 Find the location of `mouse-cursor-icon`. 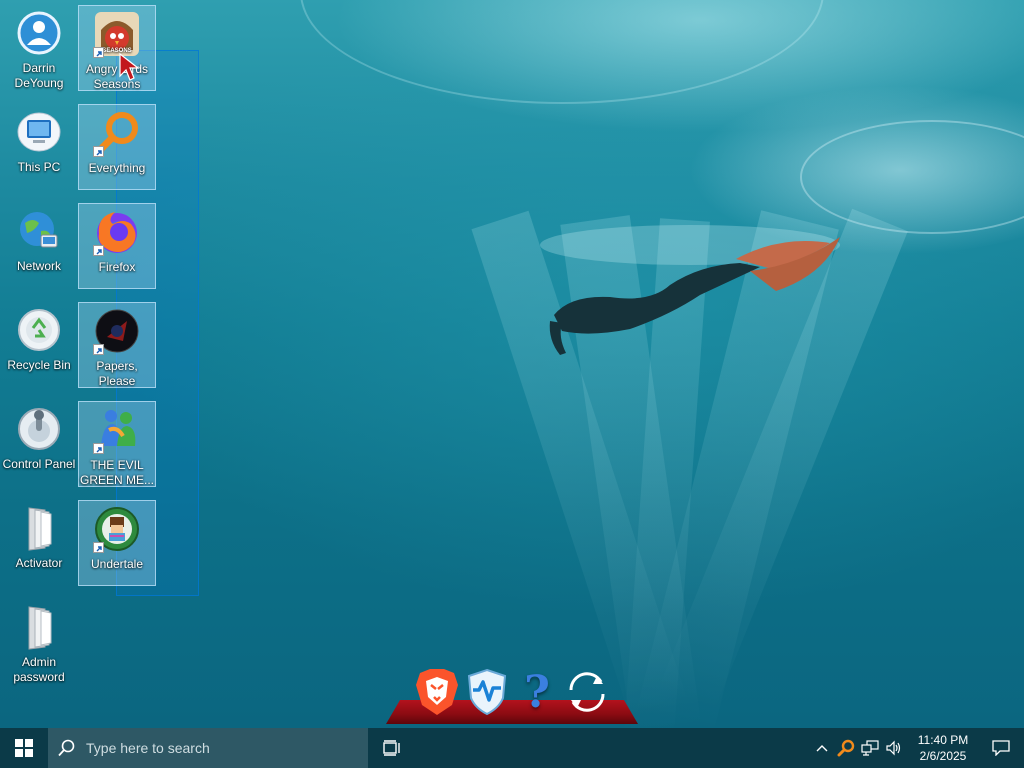

mouse-cursor-icon is located at coordinates (129, 66).